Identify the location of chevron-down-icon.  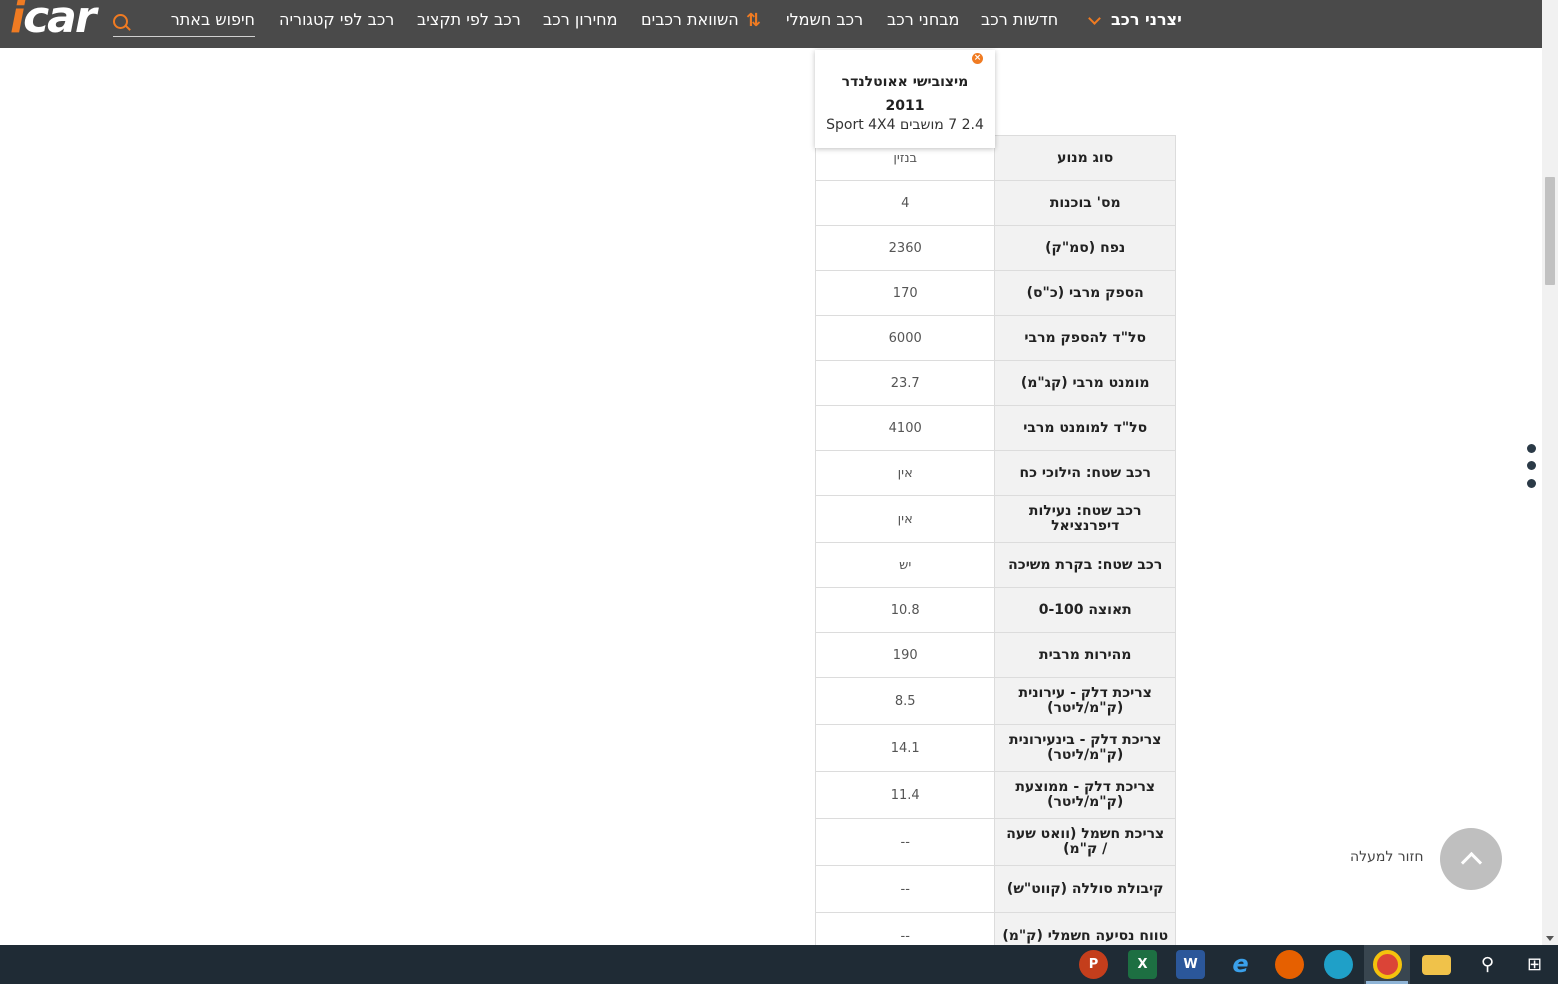
(1094, 18).